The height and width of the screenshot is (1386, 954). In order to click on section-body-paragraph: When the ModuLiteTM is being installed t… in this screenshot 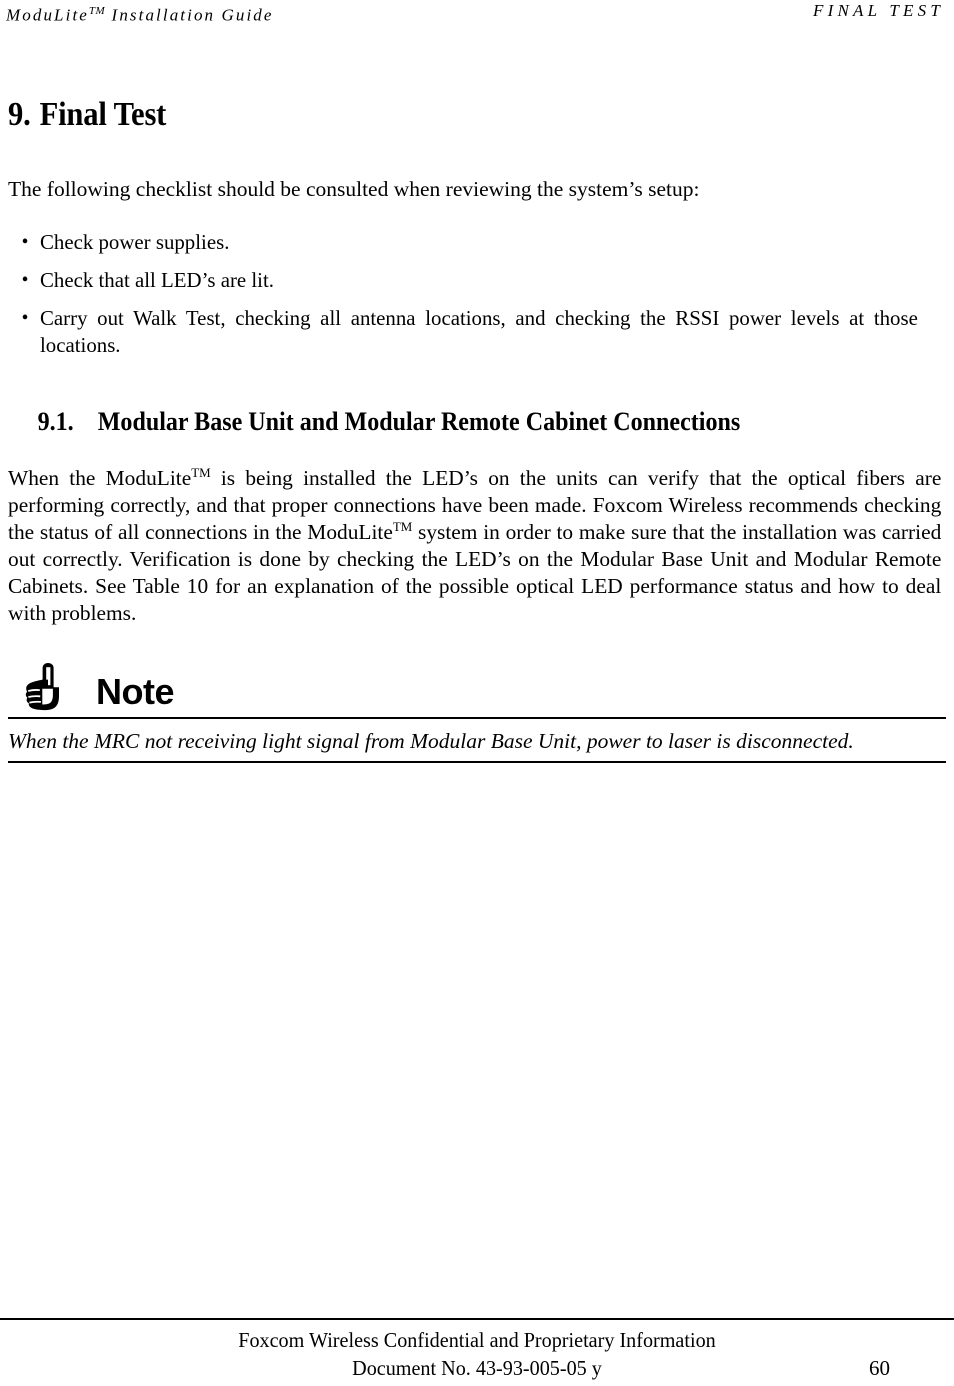, I will do `click(474, 546)`.